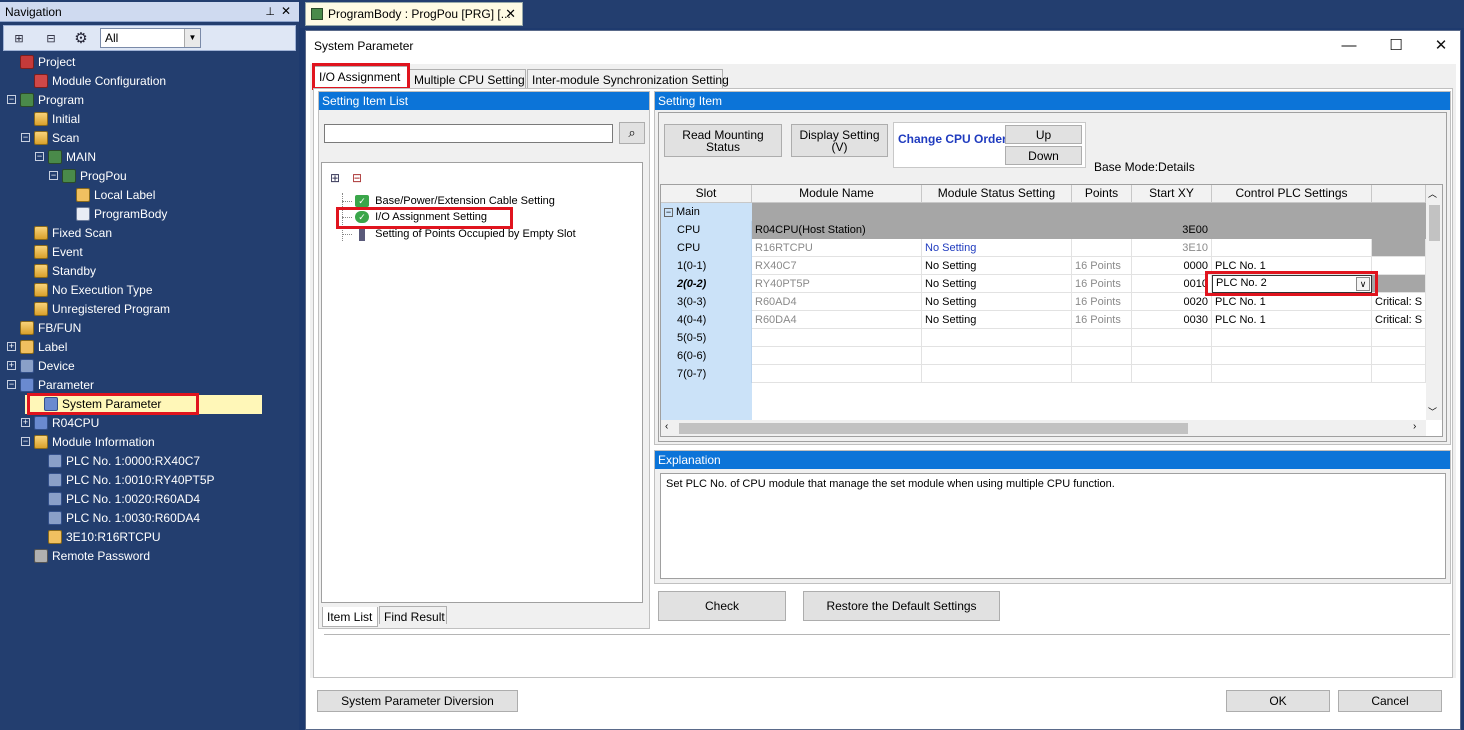 The image size is (1464, 730). What do you see at coordinates (192, 38) in the screenshot?
I see `chevron-down-icon: ▼` at bounding box center [192, 38].